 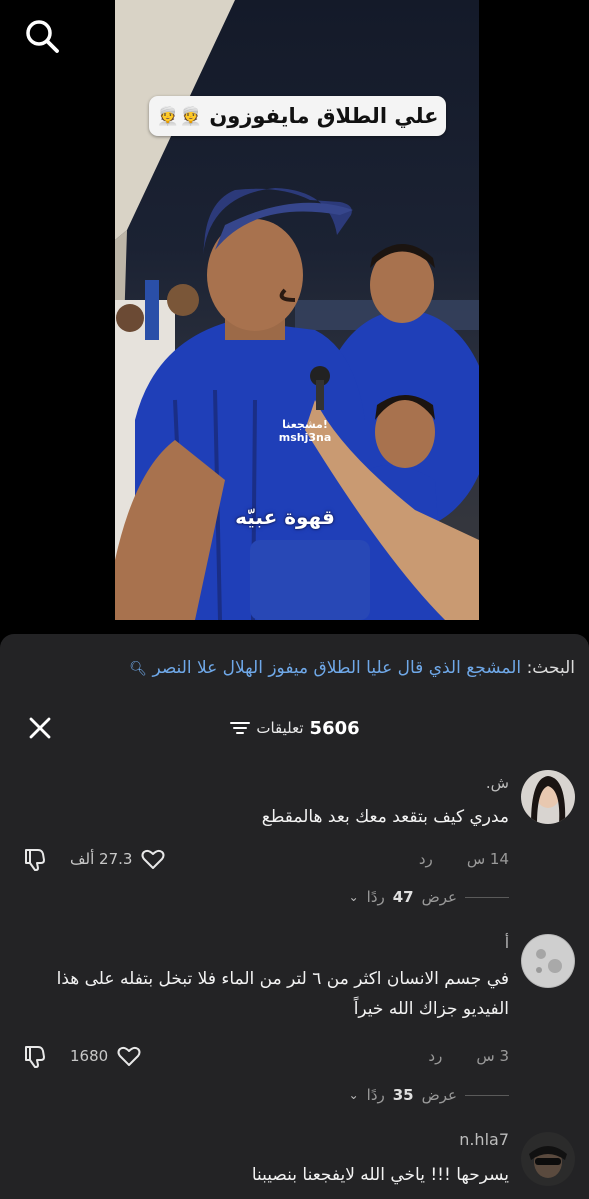 I want to click on video-caption: علي الطلاق مايفوزون 👳👳, so click(x=297, y=116).